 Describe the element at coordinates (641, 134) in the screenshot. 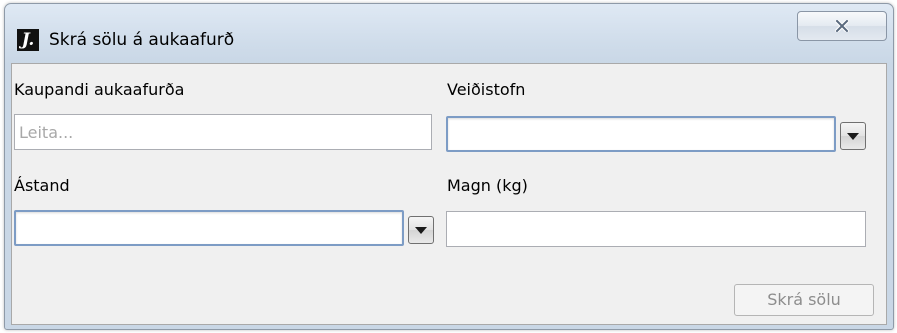

I see `species-select-field` at that location.